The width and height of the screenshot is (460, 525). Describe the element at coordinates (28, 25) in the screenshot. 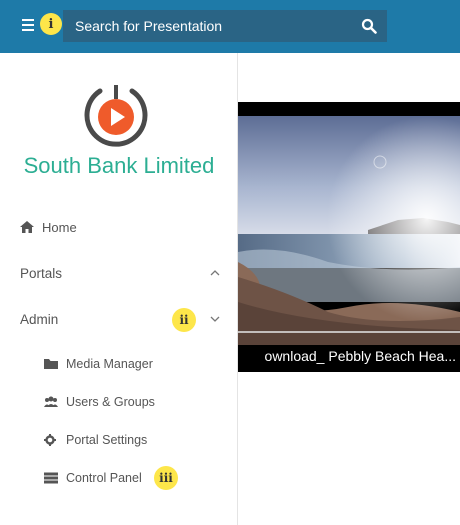

I see `menu-icon` at that location.